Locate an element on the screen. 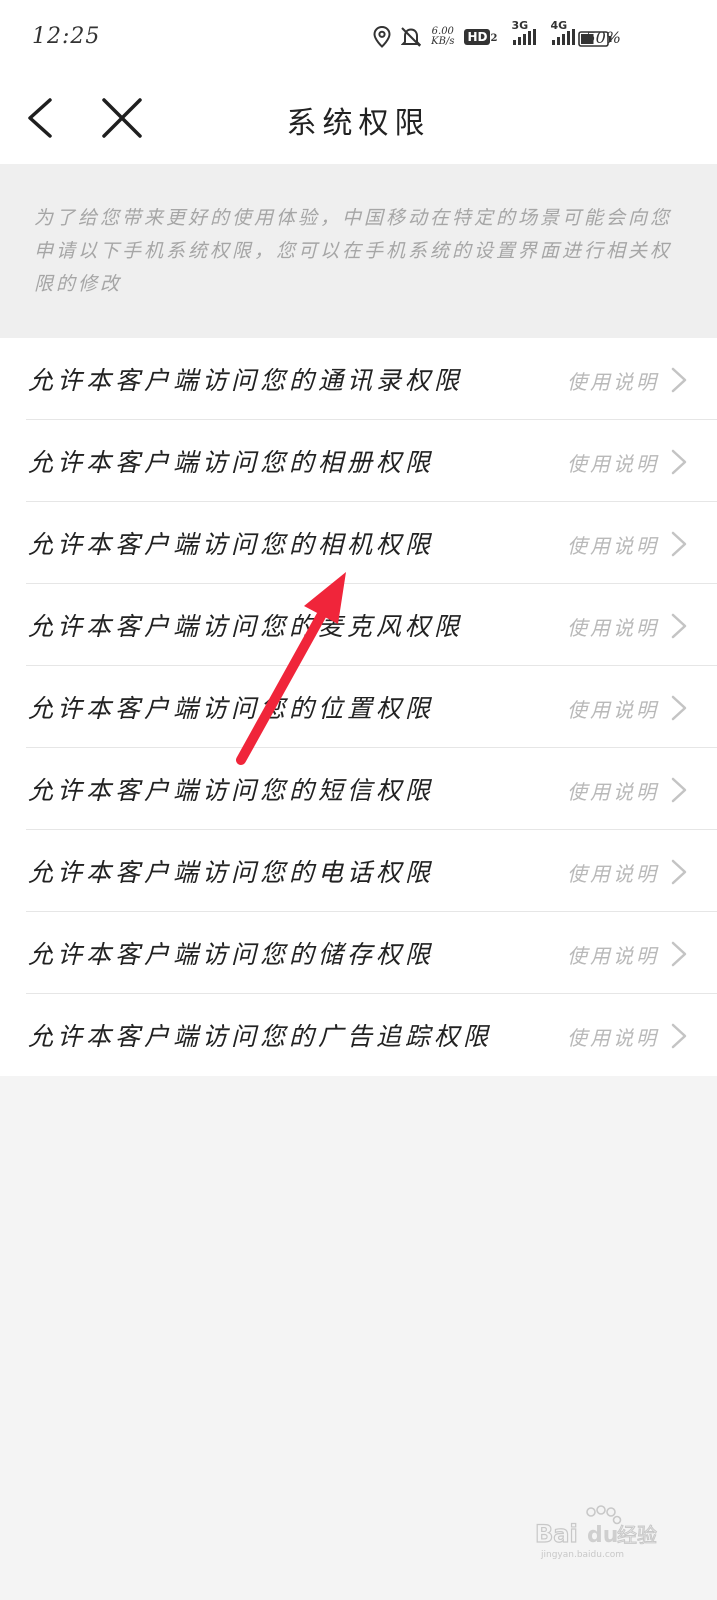 The height and width of the screenshot is (1600, 717). permission-row: 允许本客户端访问您的位置权限 使用说明 is located at coordinates (358, 707).